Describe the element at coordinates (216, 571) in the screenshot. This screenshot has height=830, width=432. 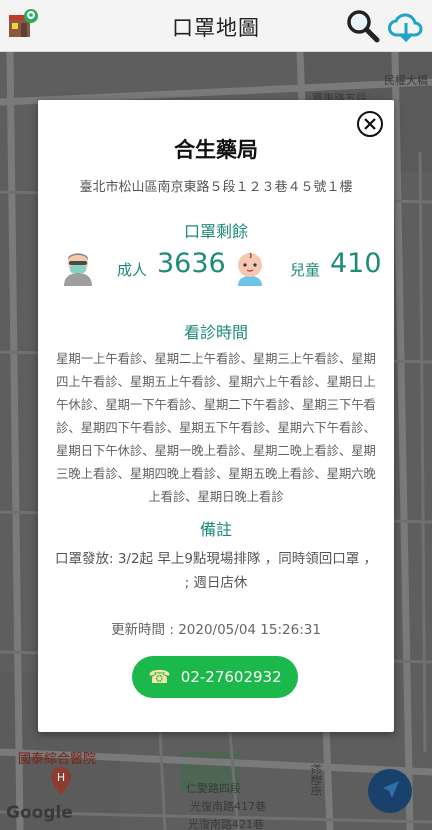
I see `notes-text: 口罩發放: 3/2起 早上9點現場排隊 ，同時領回口罩 ， ; 週日店休` at that location.